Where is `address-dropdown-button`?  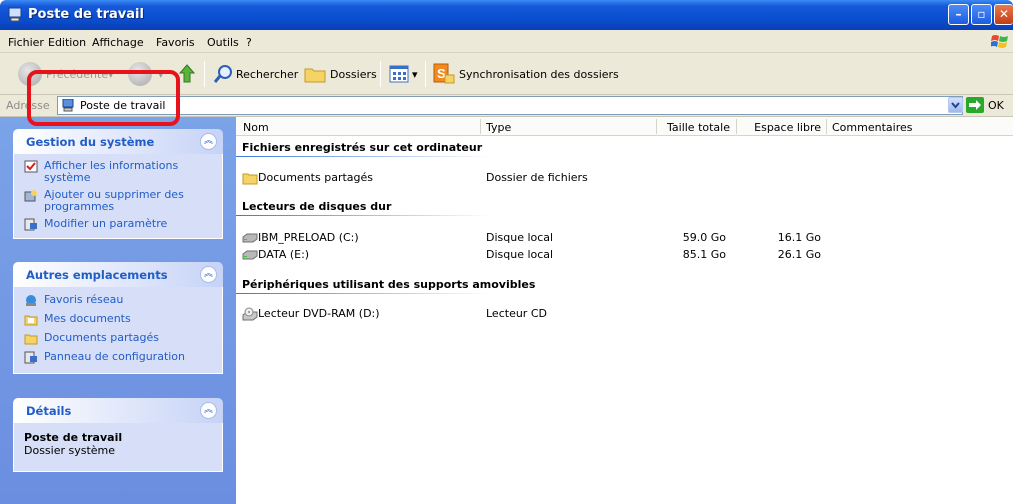
address-dropdown-button is located at coordinates (955, 105).